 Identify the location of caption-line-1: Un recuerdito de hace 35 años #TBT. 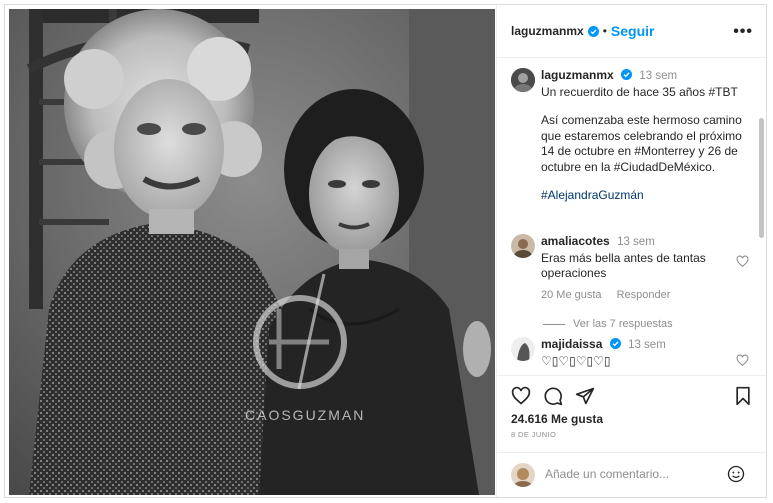
(639, 91).